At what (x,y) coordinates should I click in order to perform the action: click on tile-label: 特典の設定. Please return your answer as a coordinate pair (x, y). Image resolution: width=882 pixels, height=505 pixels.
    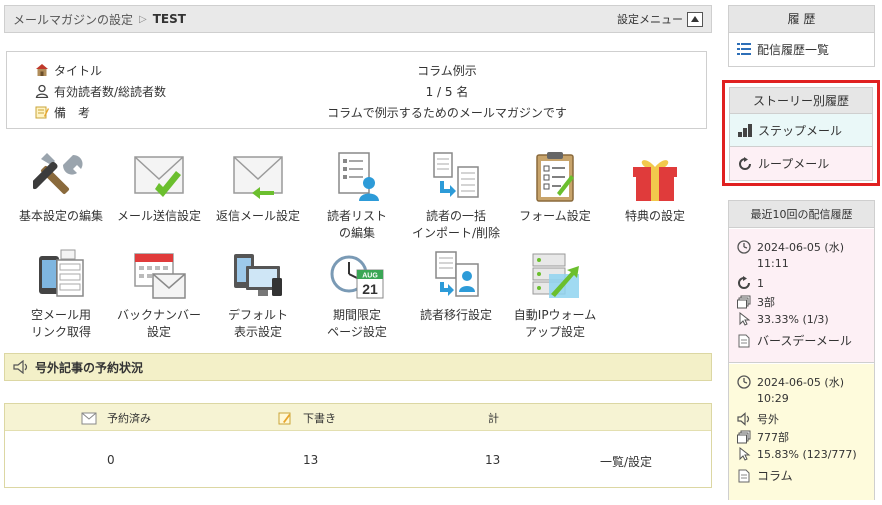
    Looking at the image, I should click on (654, 216).